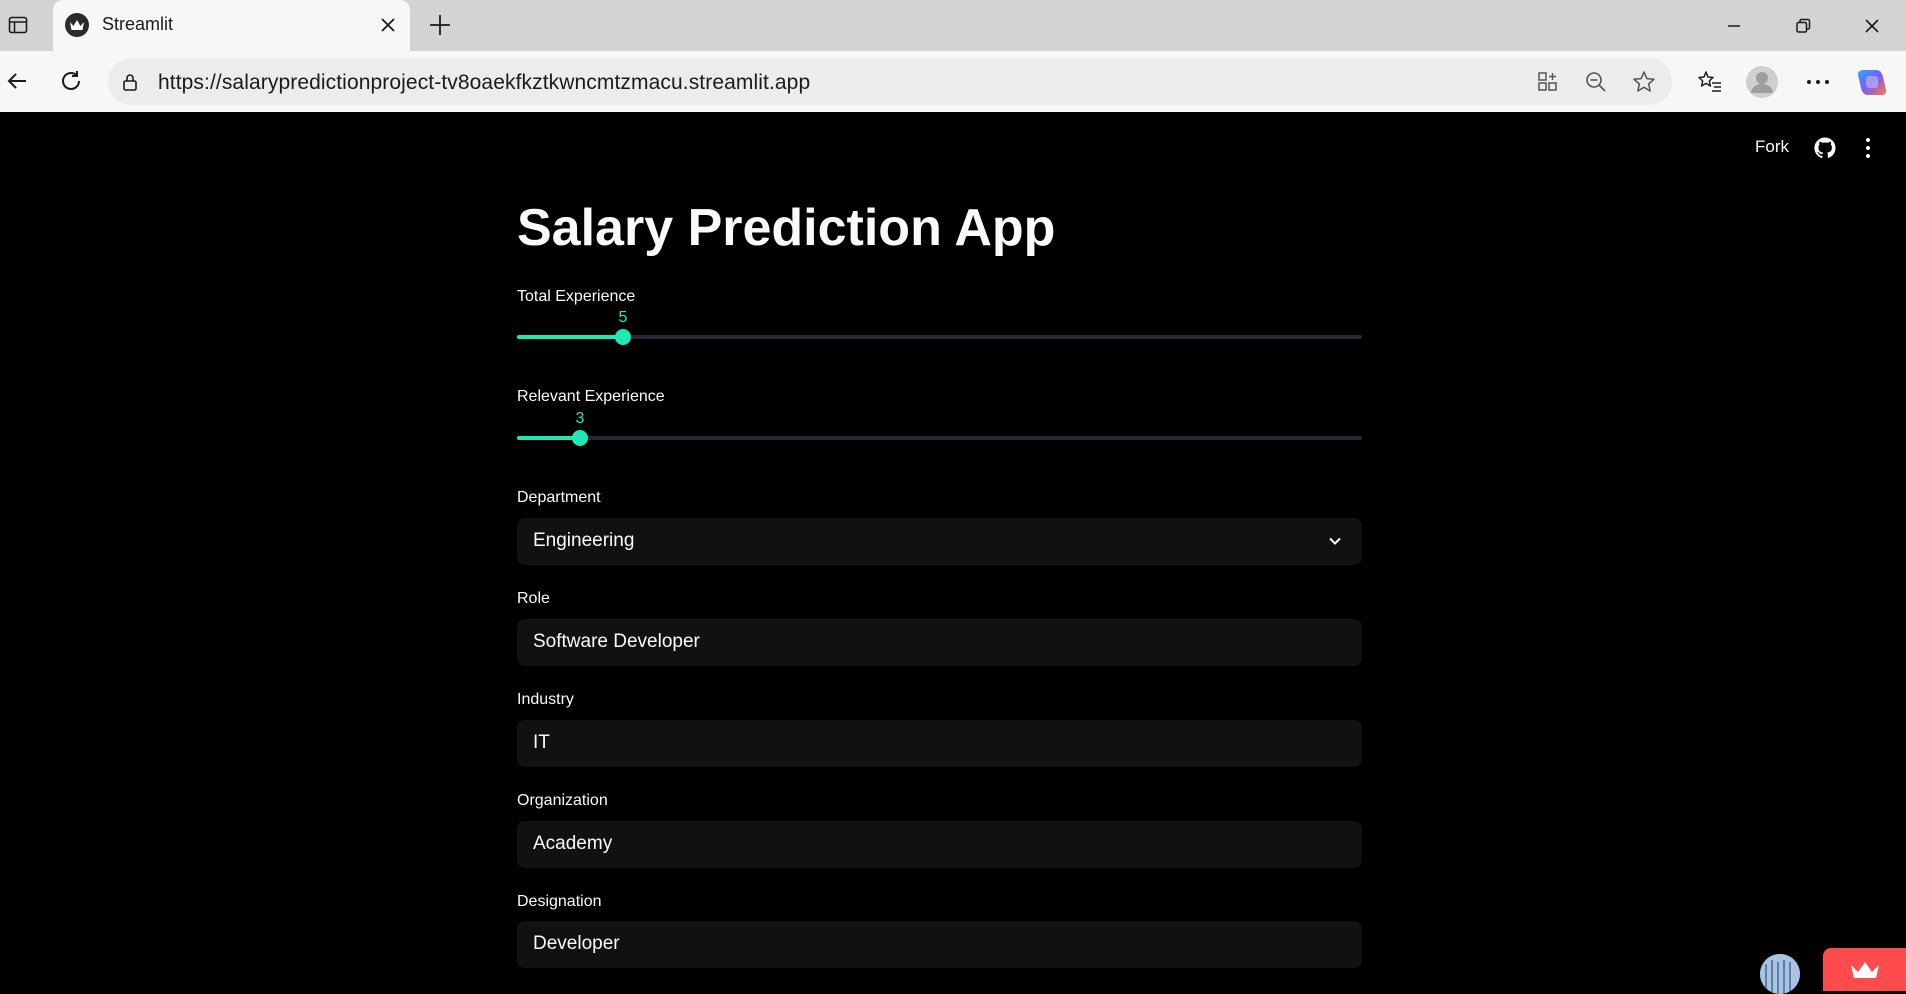 The height and width of the screenshot is (994, 1906). What do you see at coordinates (1710, 82) in the screenshot?
I see `favorites-list-icon` at bounding box center [1710, 82].